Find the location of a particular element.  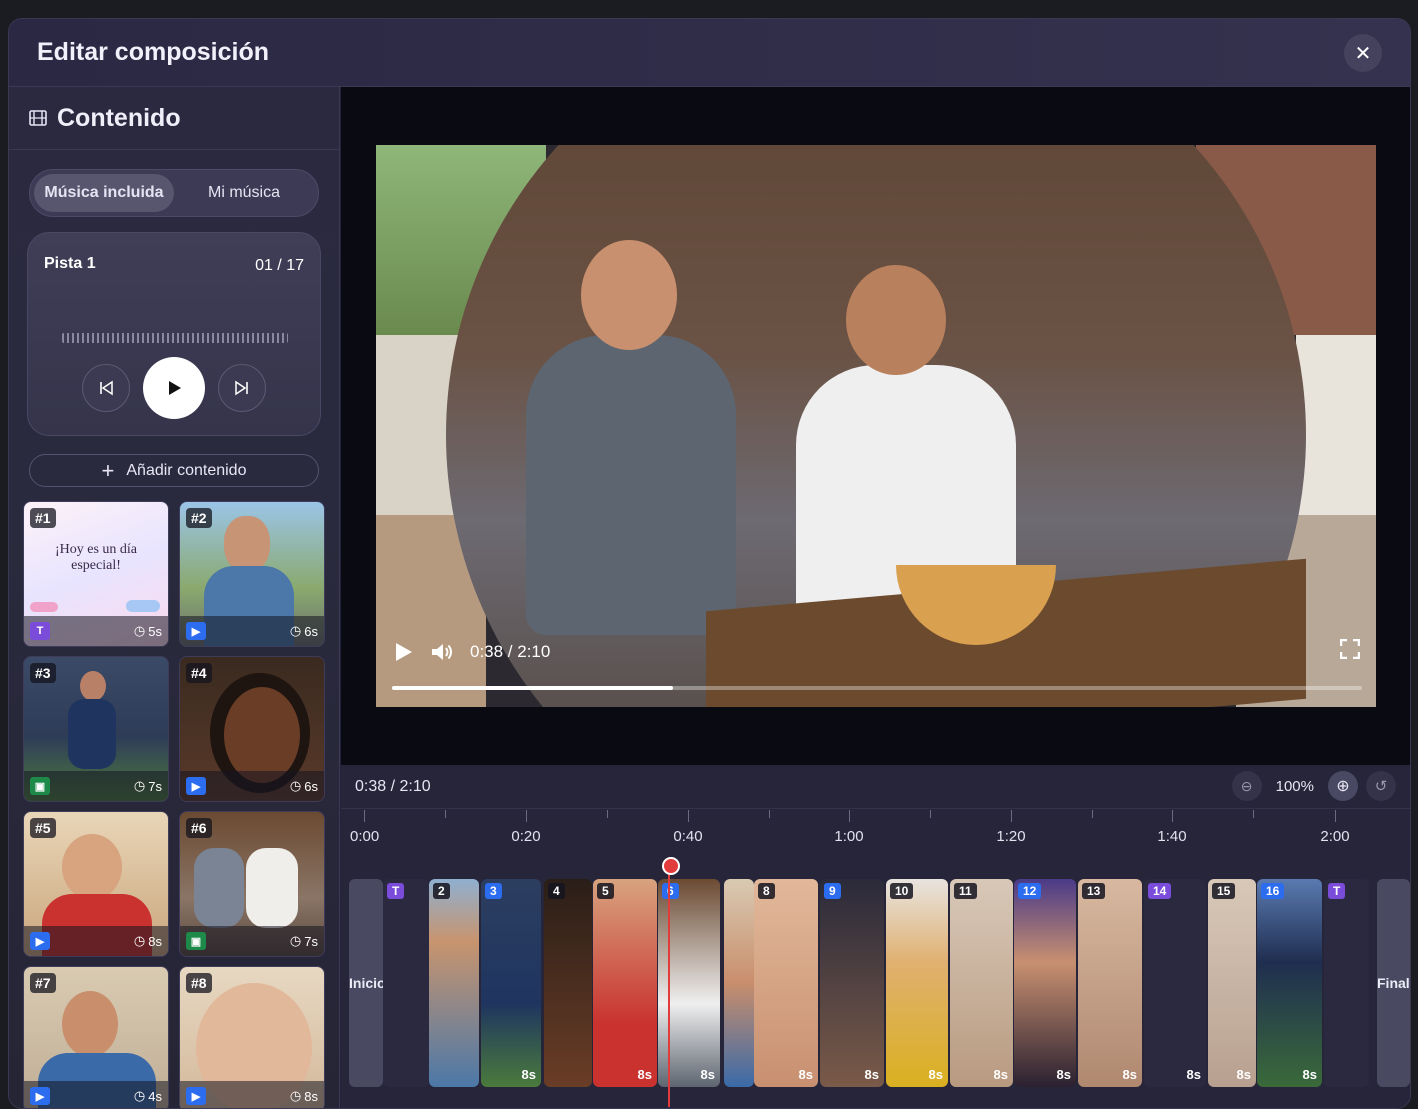

timeline-clip: 14 8s is located at coordinates (1175, 983).